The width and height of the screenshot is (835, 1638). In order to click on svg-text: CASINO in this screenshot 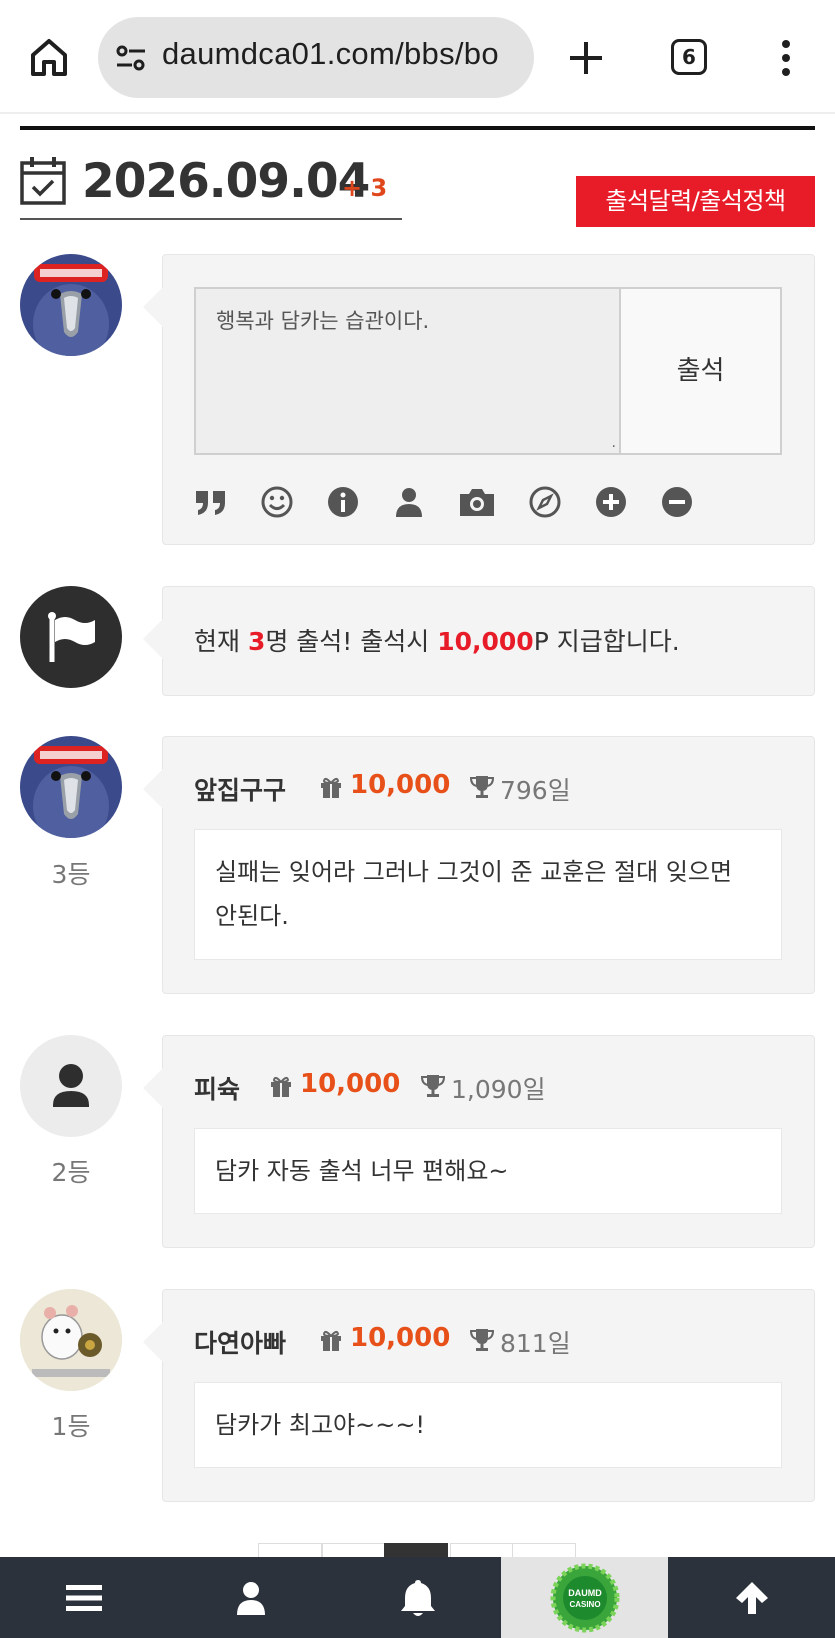, I will do `click(584, 1604)`.